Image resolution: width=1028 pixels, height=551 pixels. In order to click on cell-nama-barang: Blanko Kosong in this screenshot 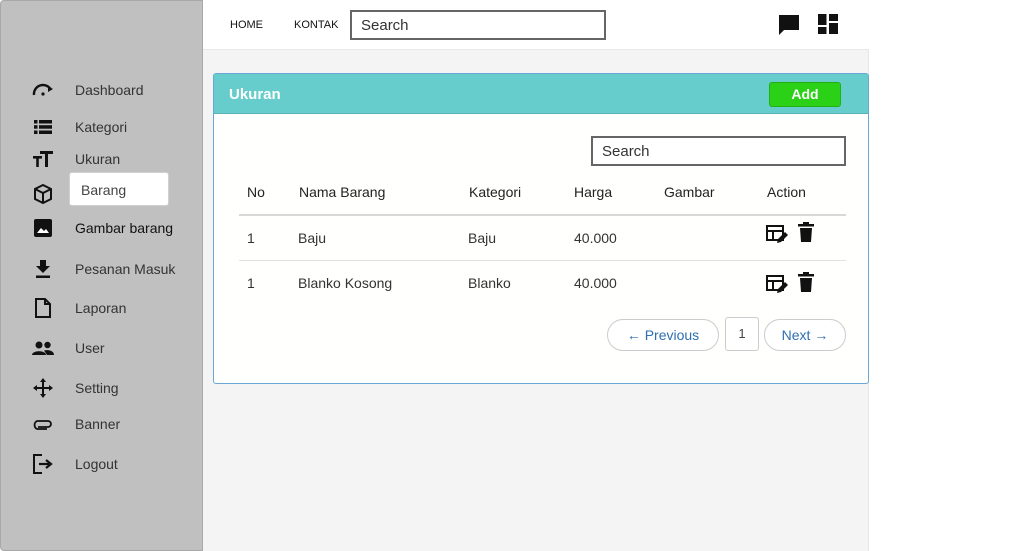, I will do `click(345, 283)`.